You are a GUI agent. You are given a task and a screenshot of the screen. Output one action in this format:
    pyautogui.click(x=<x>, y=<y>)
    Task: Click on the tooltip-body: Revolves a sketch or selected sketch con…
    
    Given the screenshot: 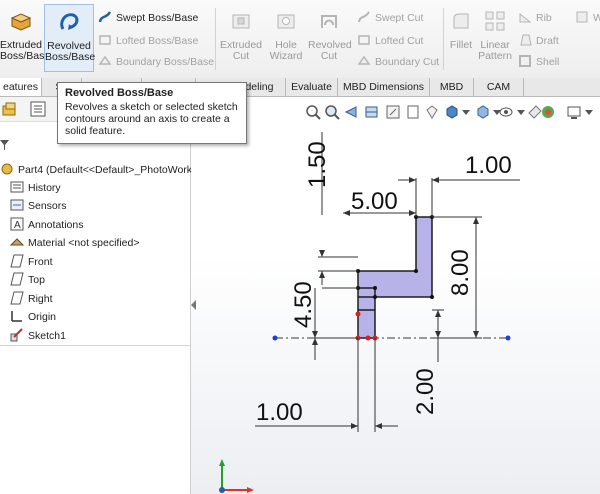 What is the action you would take?
    pyautogui.click(x=151, y=119)
    